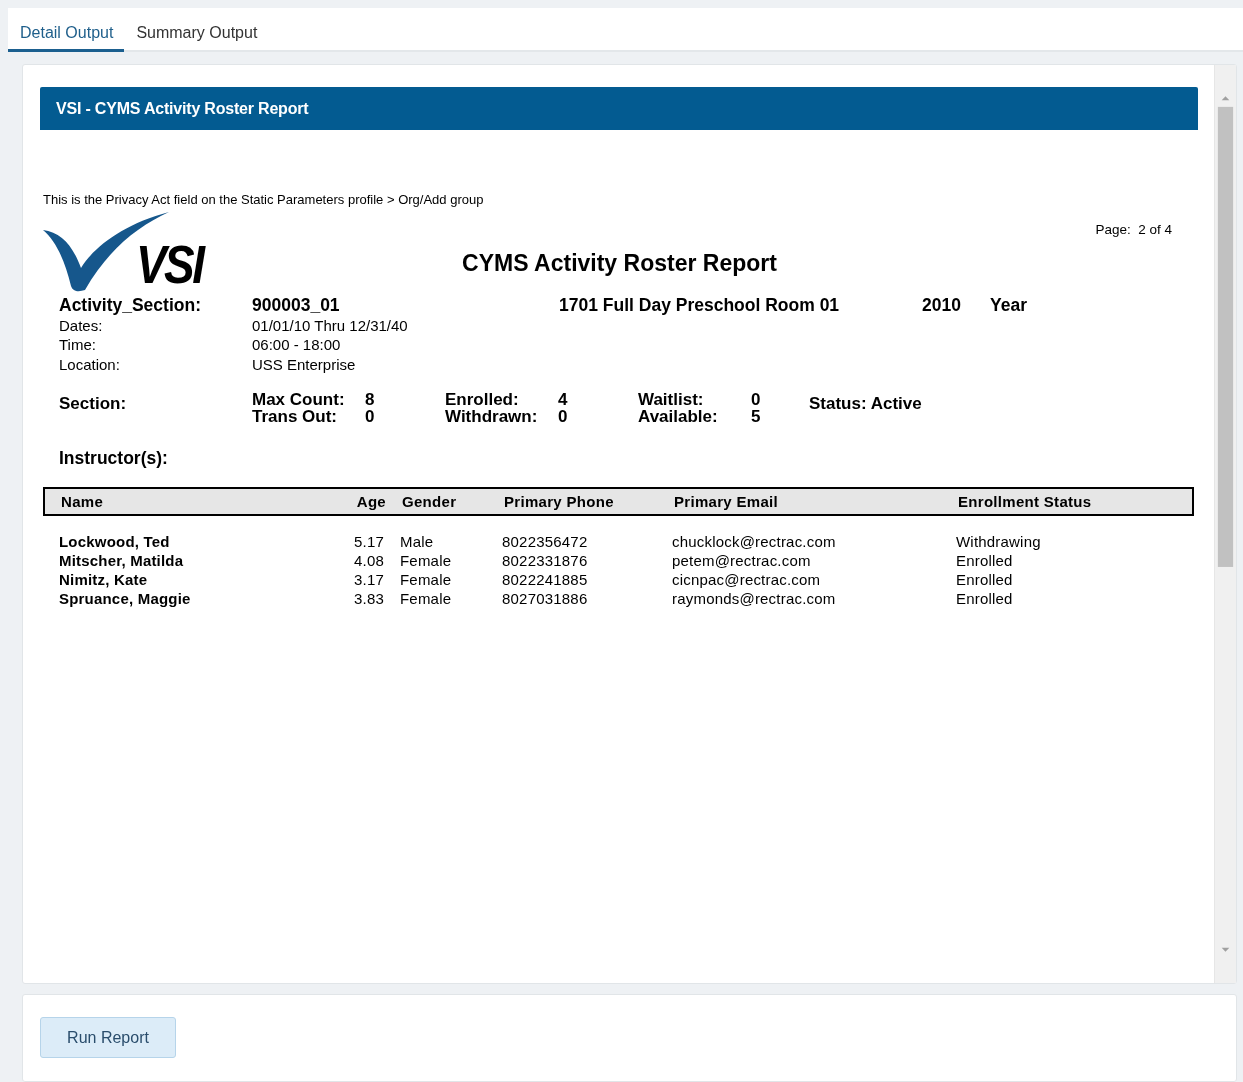 This screenshot has width=1243, height=1082. Describe the element at coordinates (130, 306) in the screenshot. I see `field-label: Activity_Section:` at that location.